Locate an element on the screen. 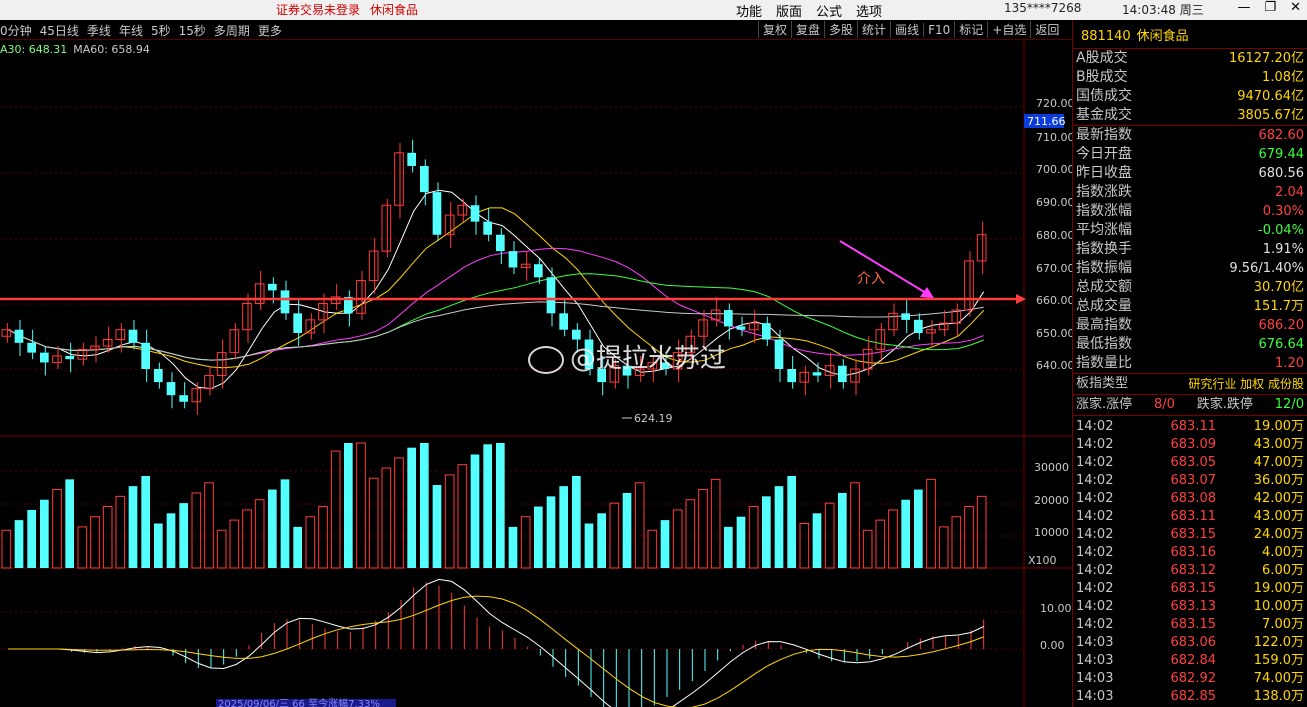 This screenshot has height=707, width=1307. tool-draw: 画线 is located at coordinates (906, 29).